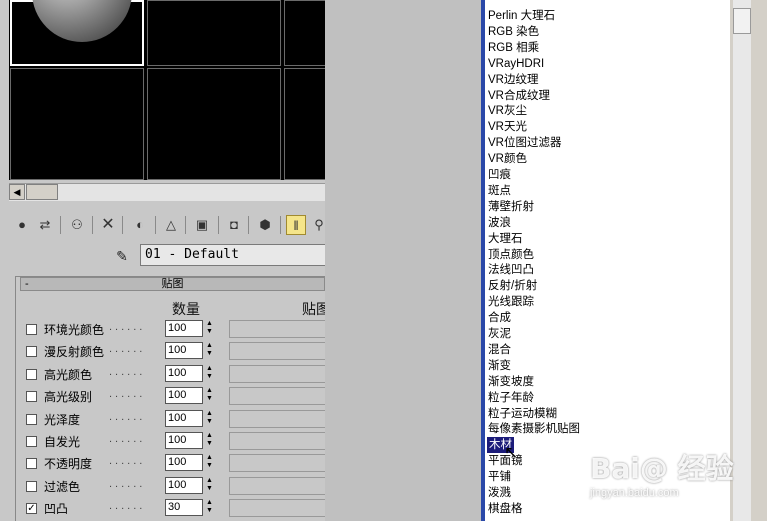 The image size is (767, 521). I want to click on map-type-item: VR颜色, so click(507, 159).